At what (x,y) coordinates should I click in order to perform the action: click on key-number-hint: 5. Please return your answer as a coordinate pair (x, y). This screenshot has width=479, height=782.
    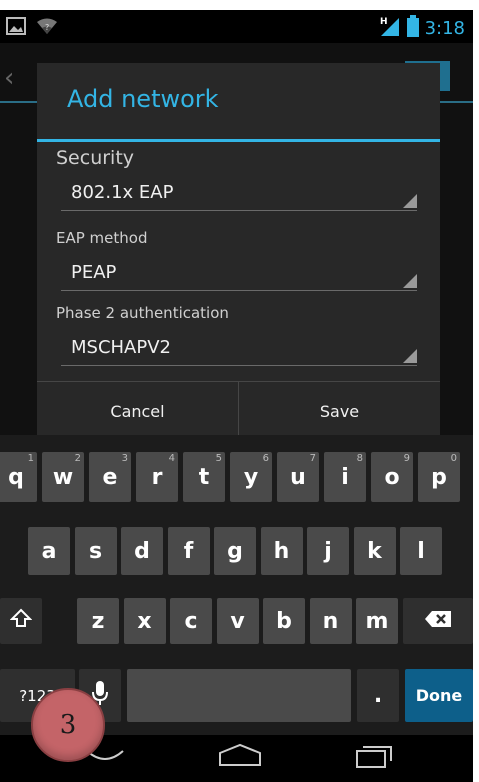
    Looking at the image, I should click on (218, 458).